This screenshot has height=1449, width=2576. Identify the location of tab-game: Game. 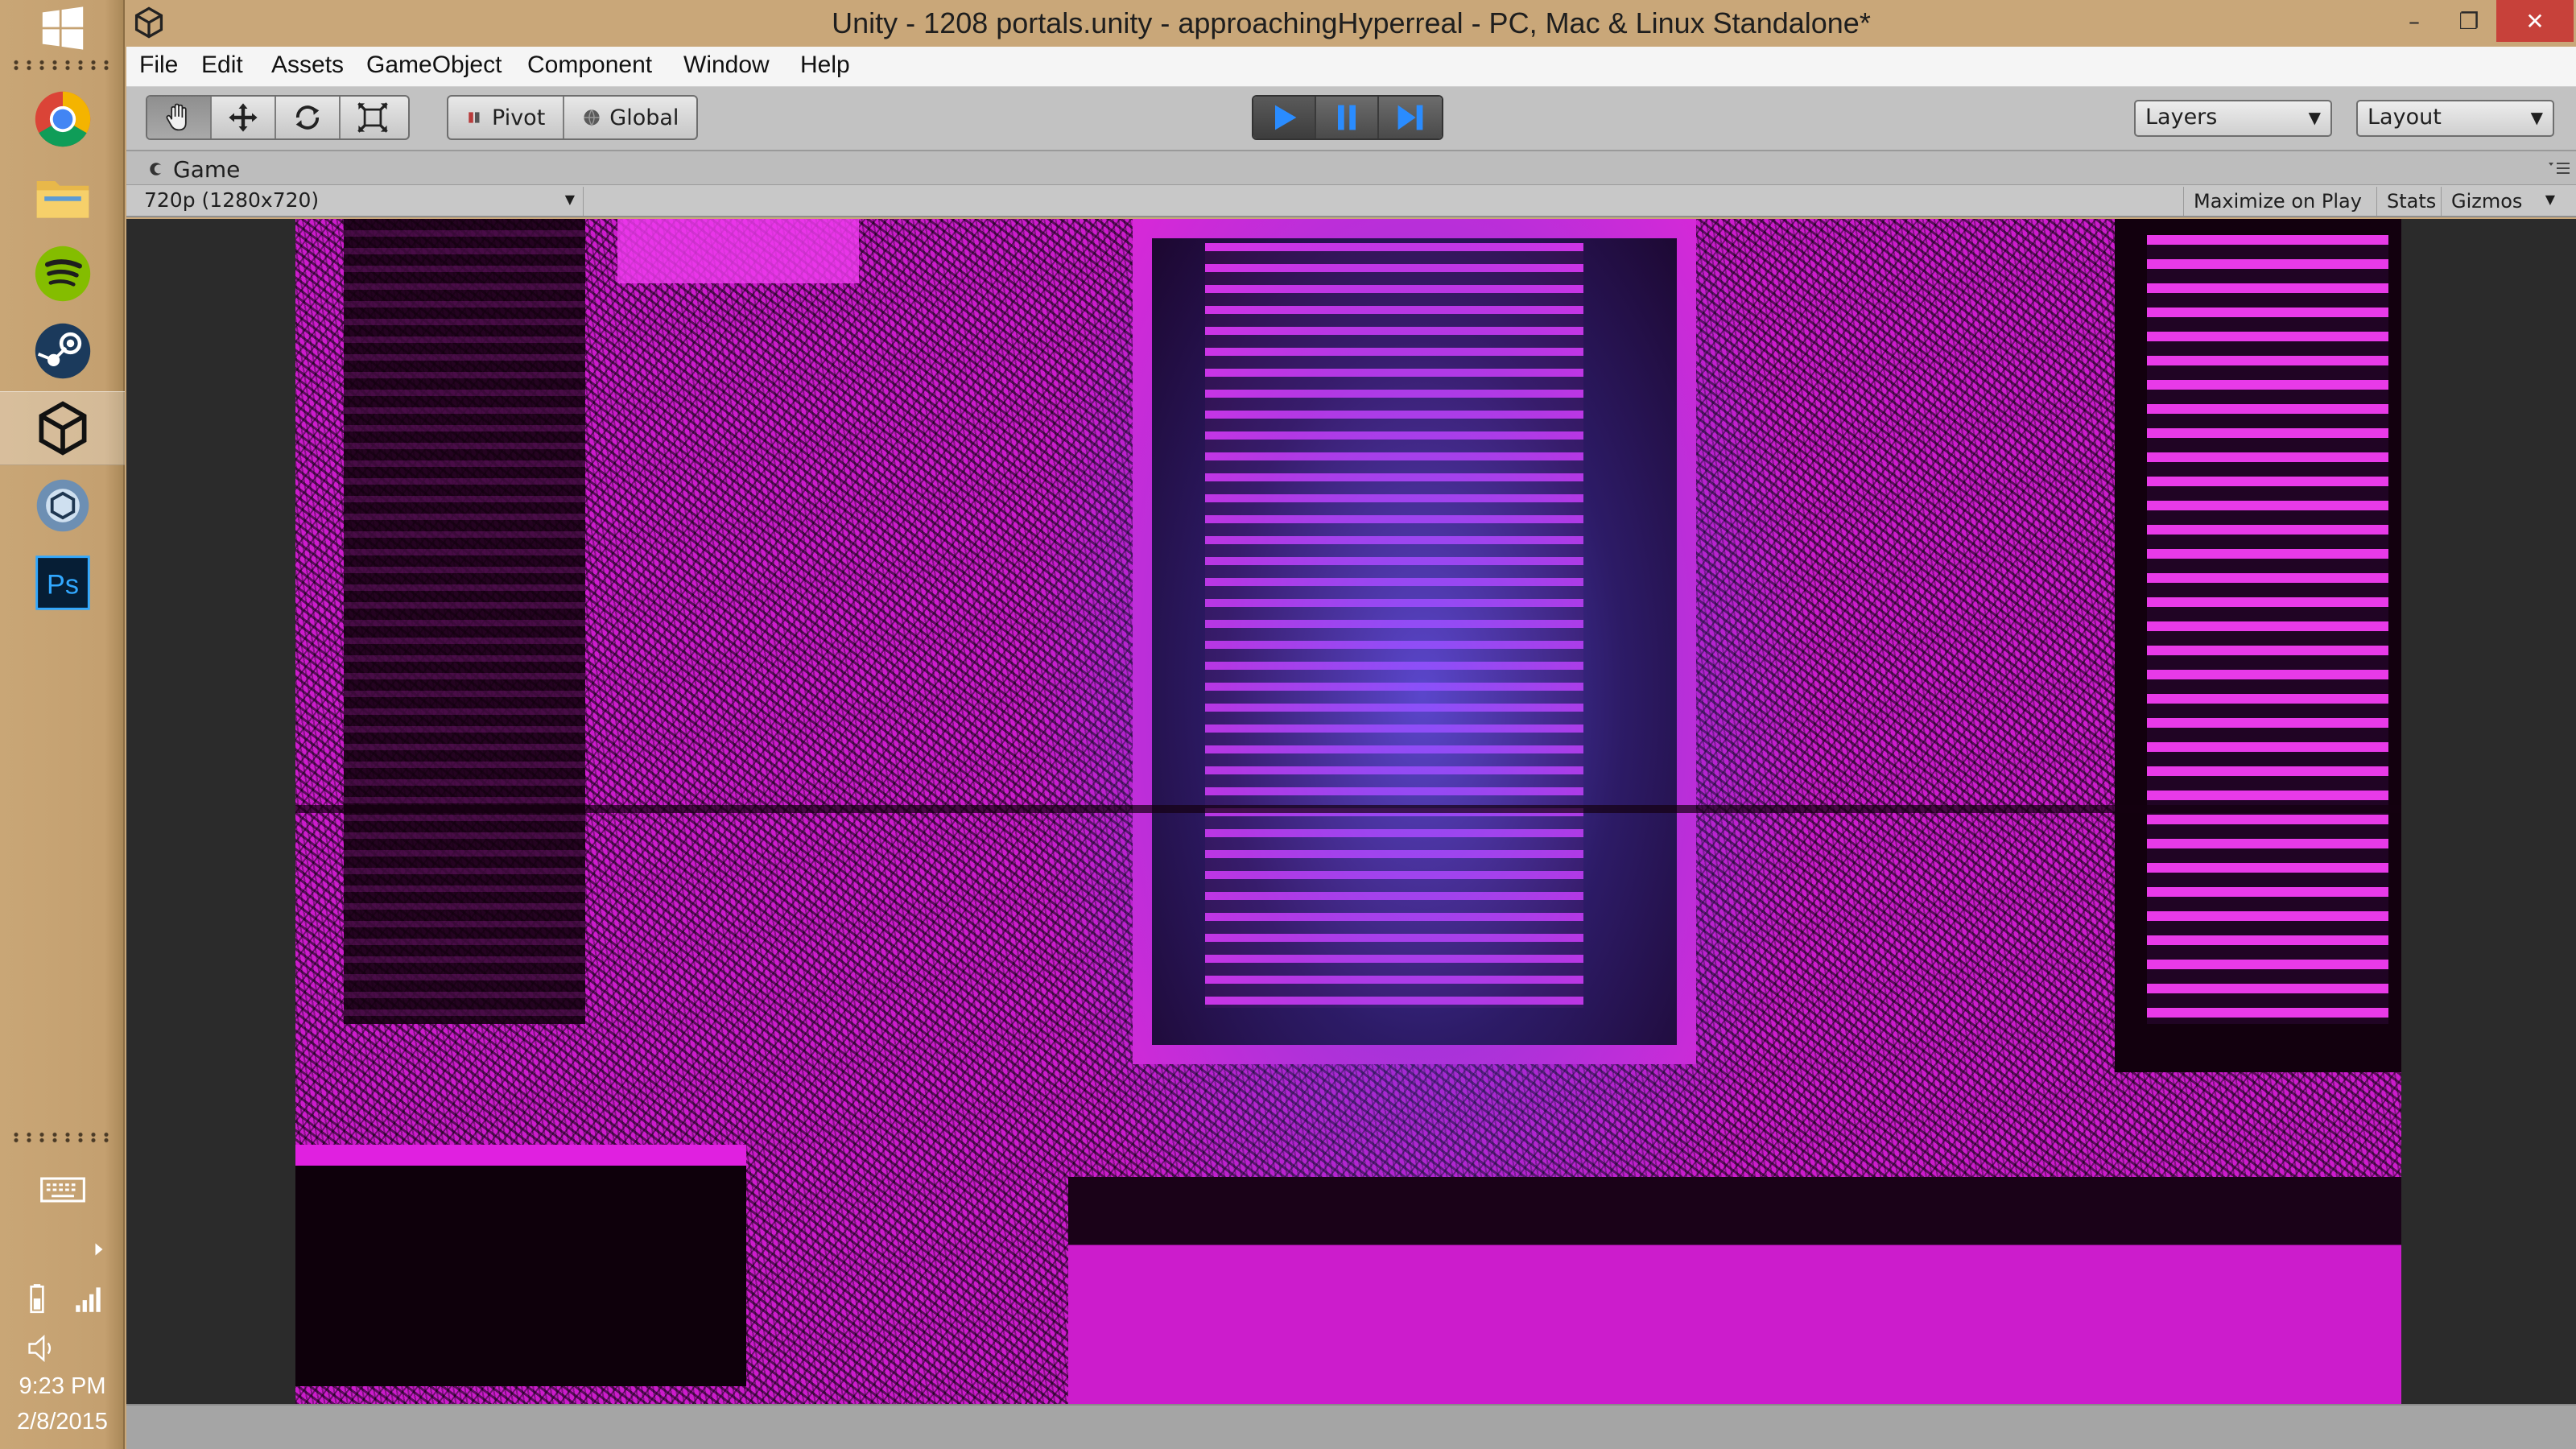
(197, 169).